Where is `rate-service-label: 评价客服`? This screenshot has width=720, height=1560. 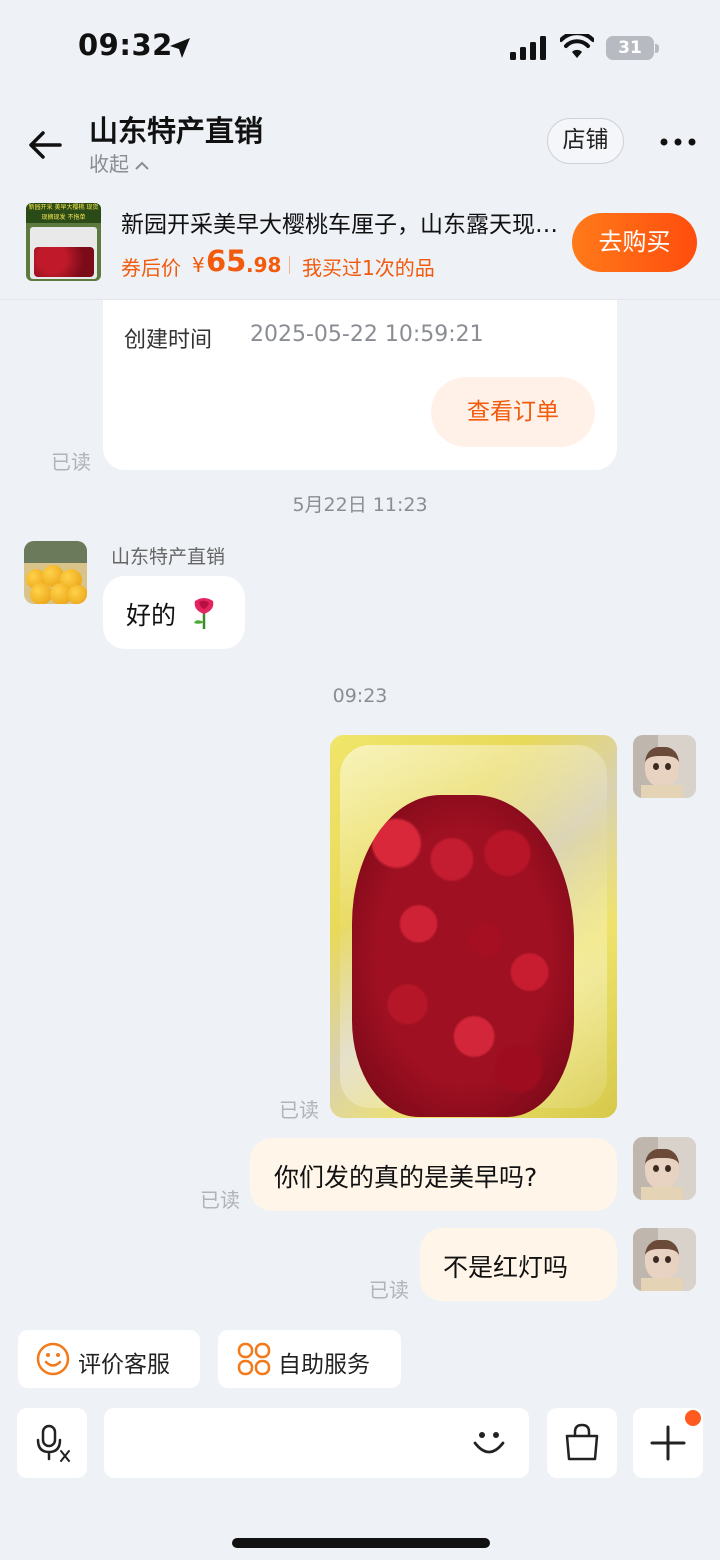 rate-service-label: 评价客服 is located at coordinates (124, 1365).